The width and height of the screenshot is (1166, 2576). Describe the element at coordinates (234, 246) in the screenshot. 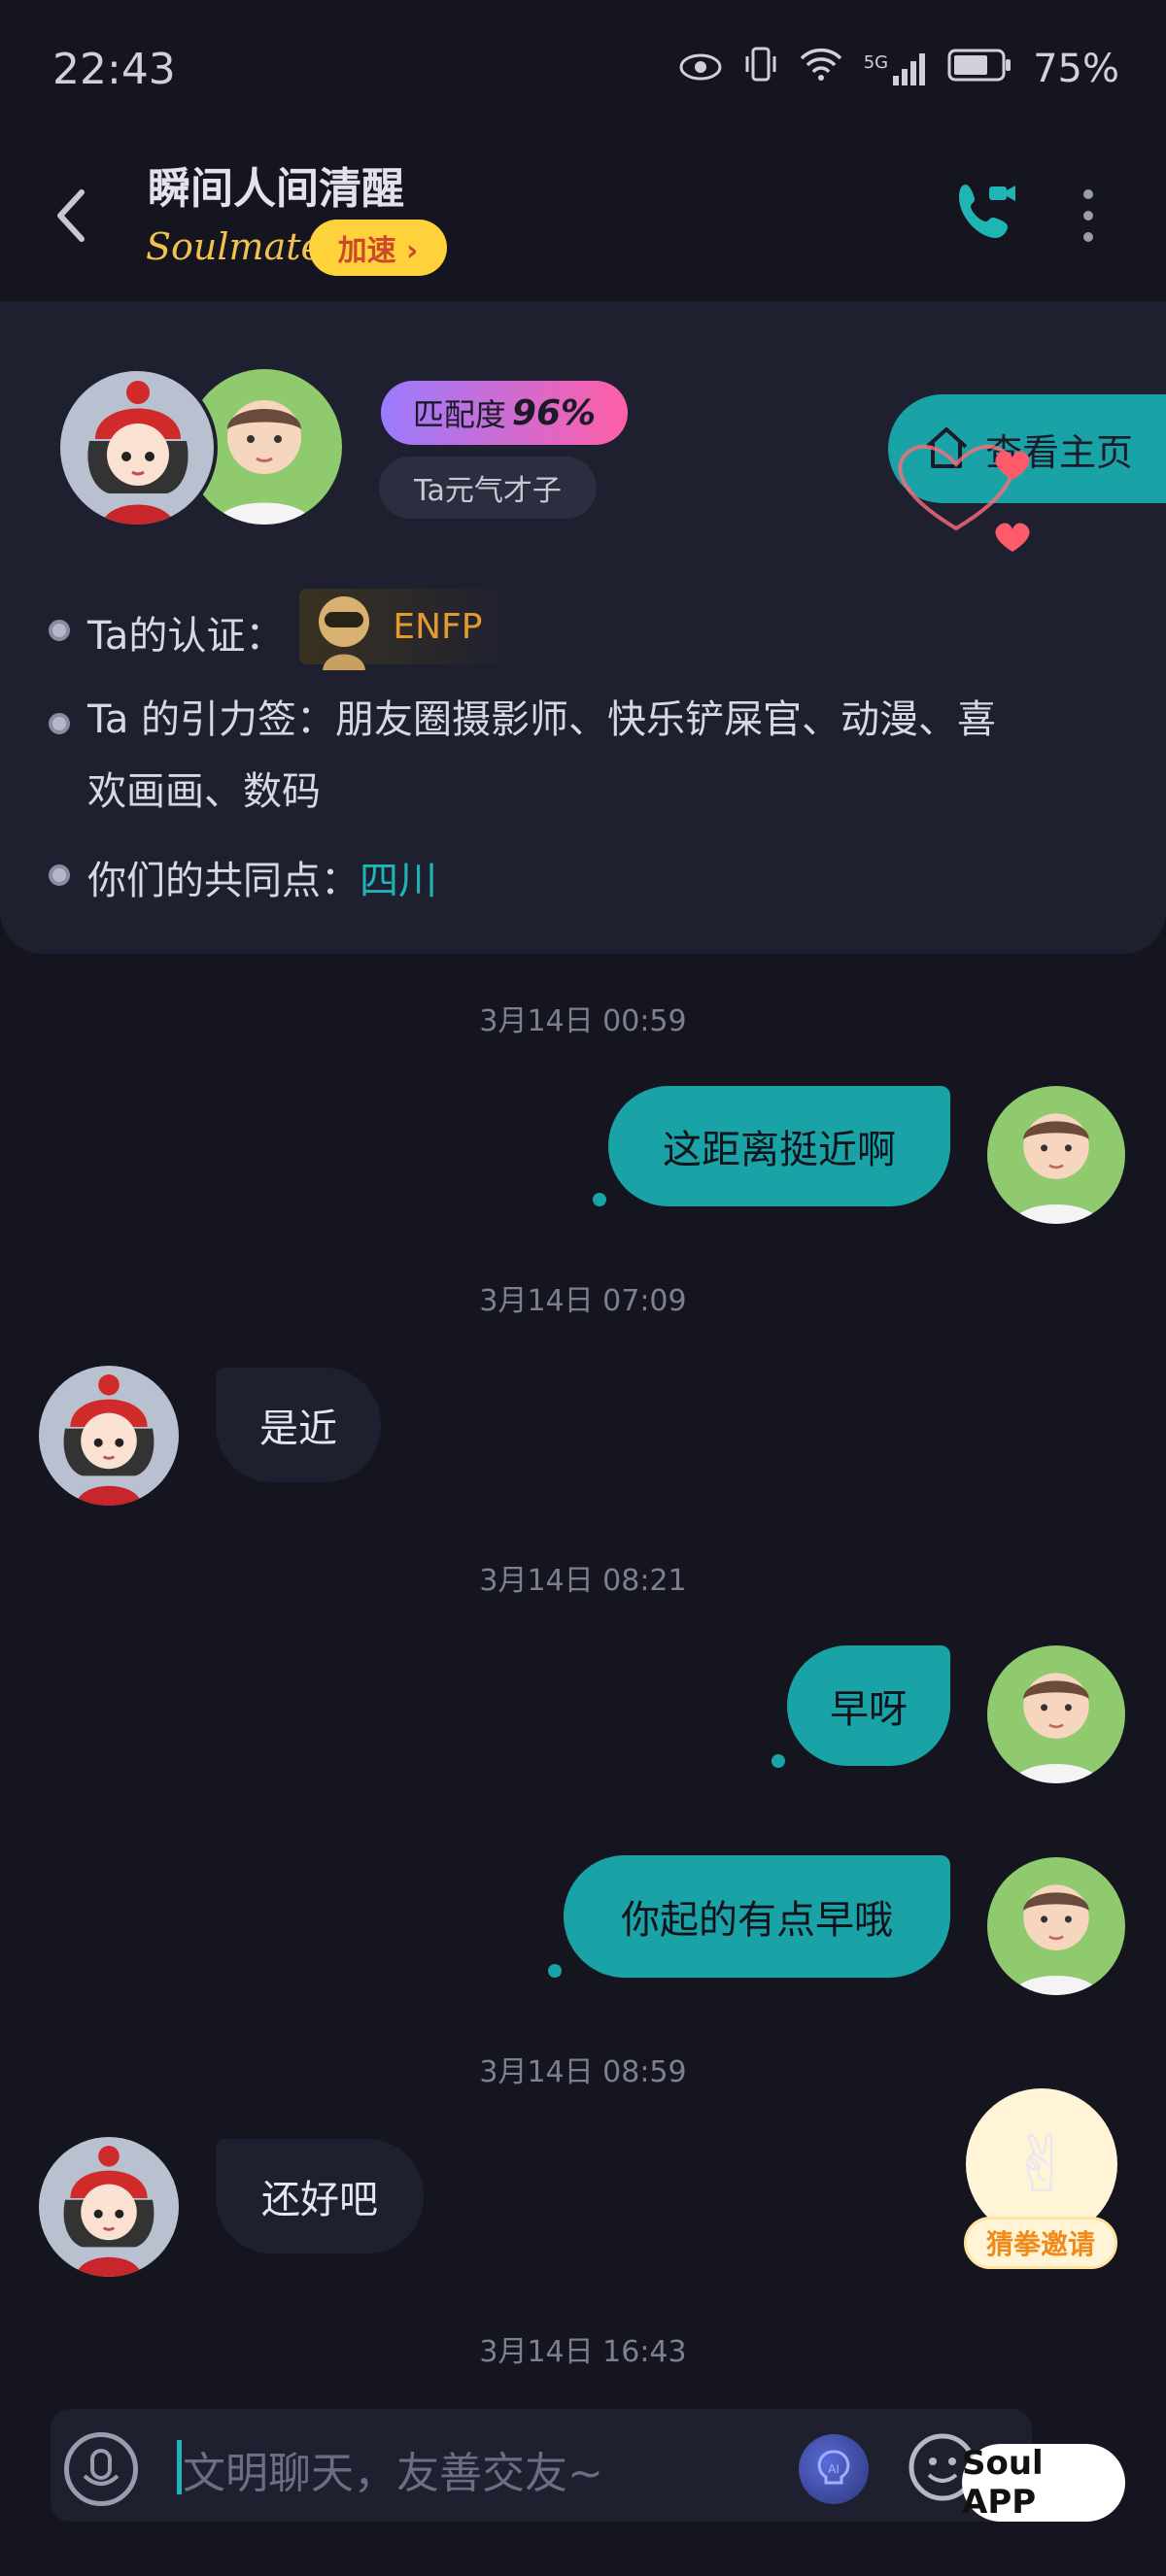

I see `soulmate-badge: Soulmate` at that location.